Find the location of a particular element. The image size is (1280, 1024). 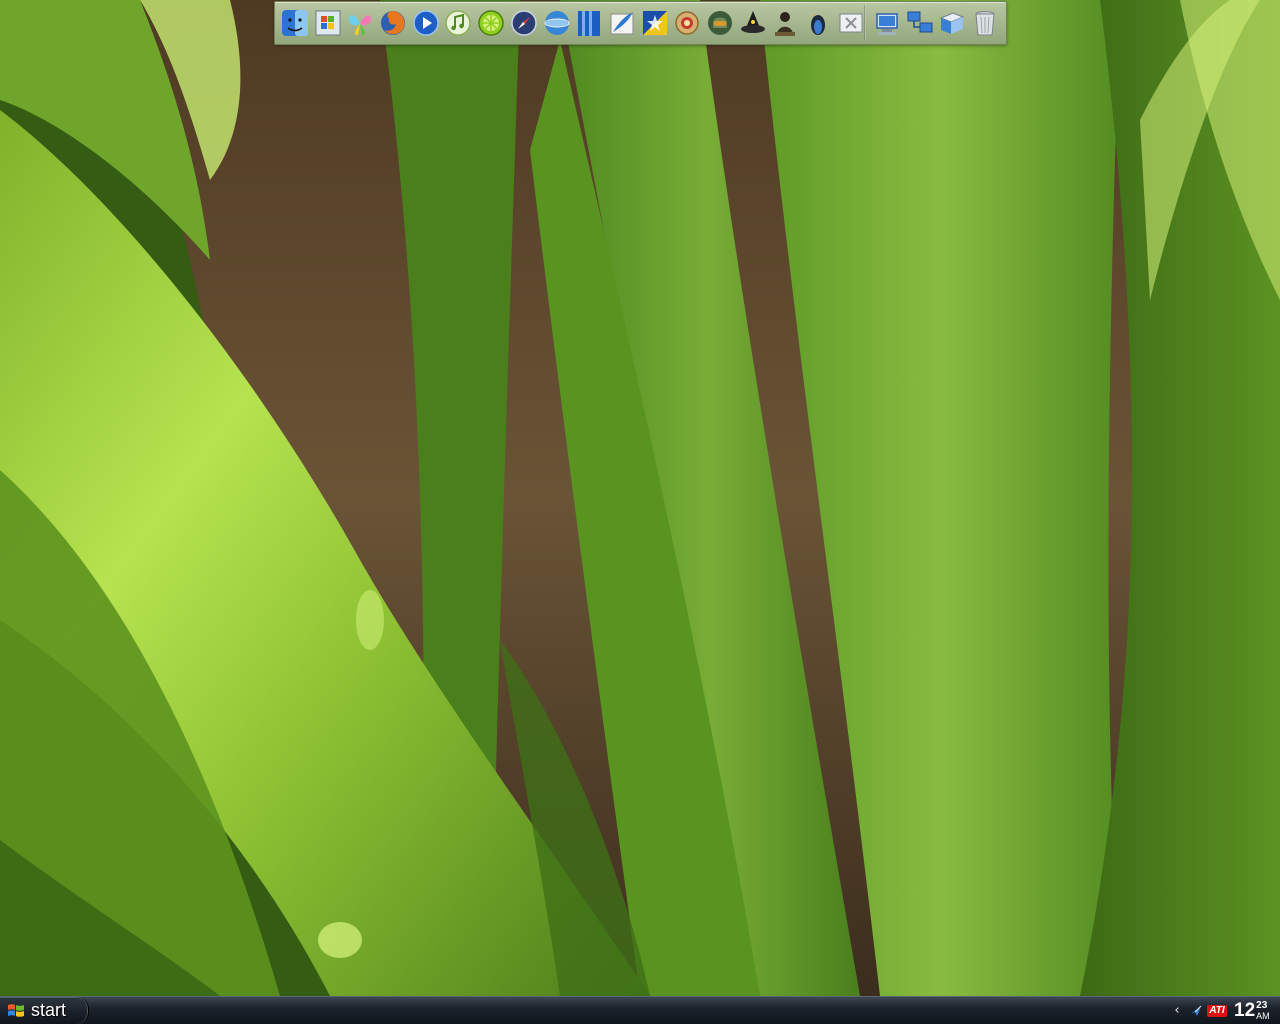

my-documents-icon is located at coordinates (952, 23).